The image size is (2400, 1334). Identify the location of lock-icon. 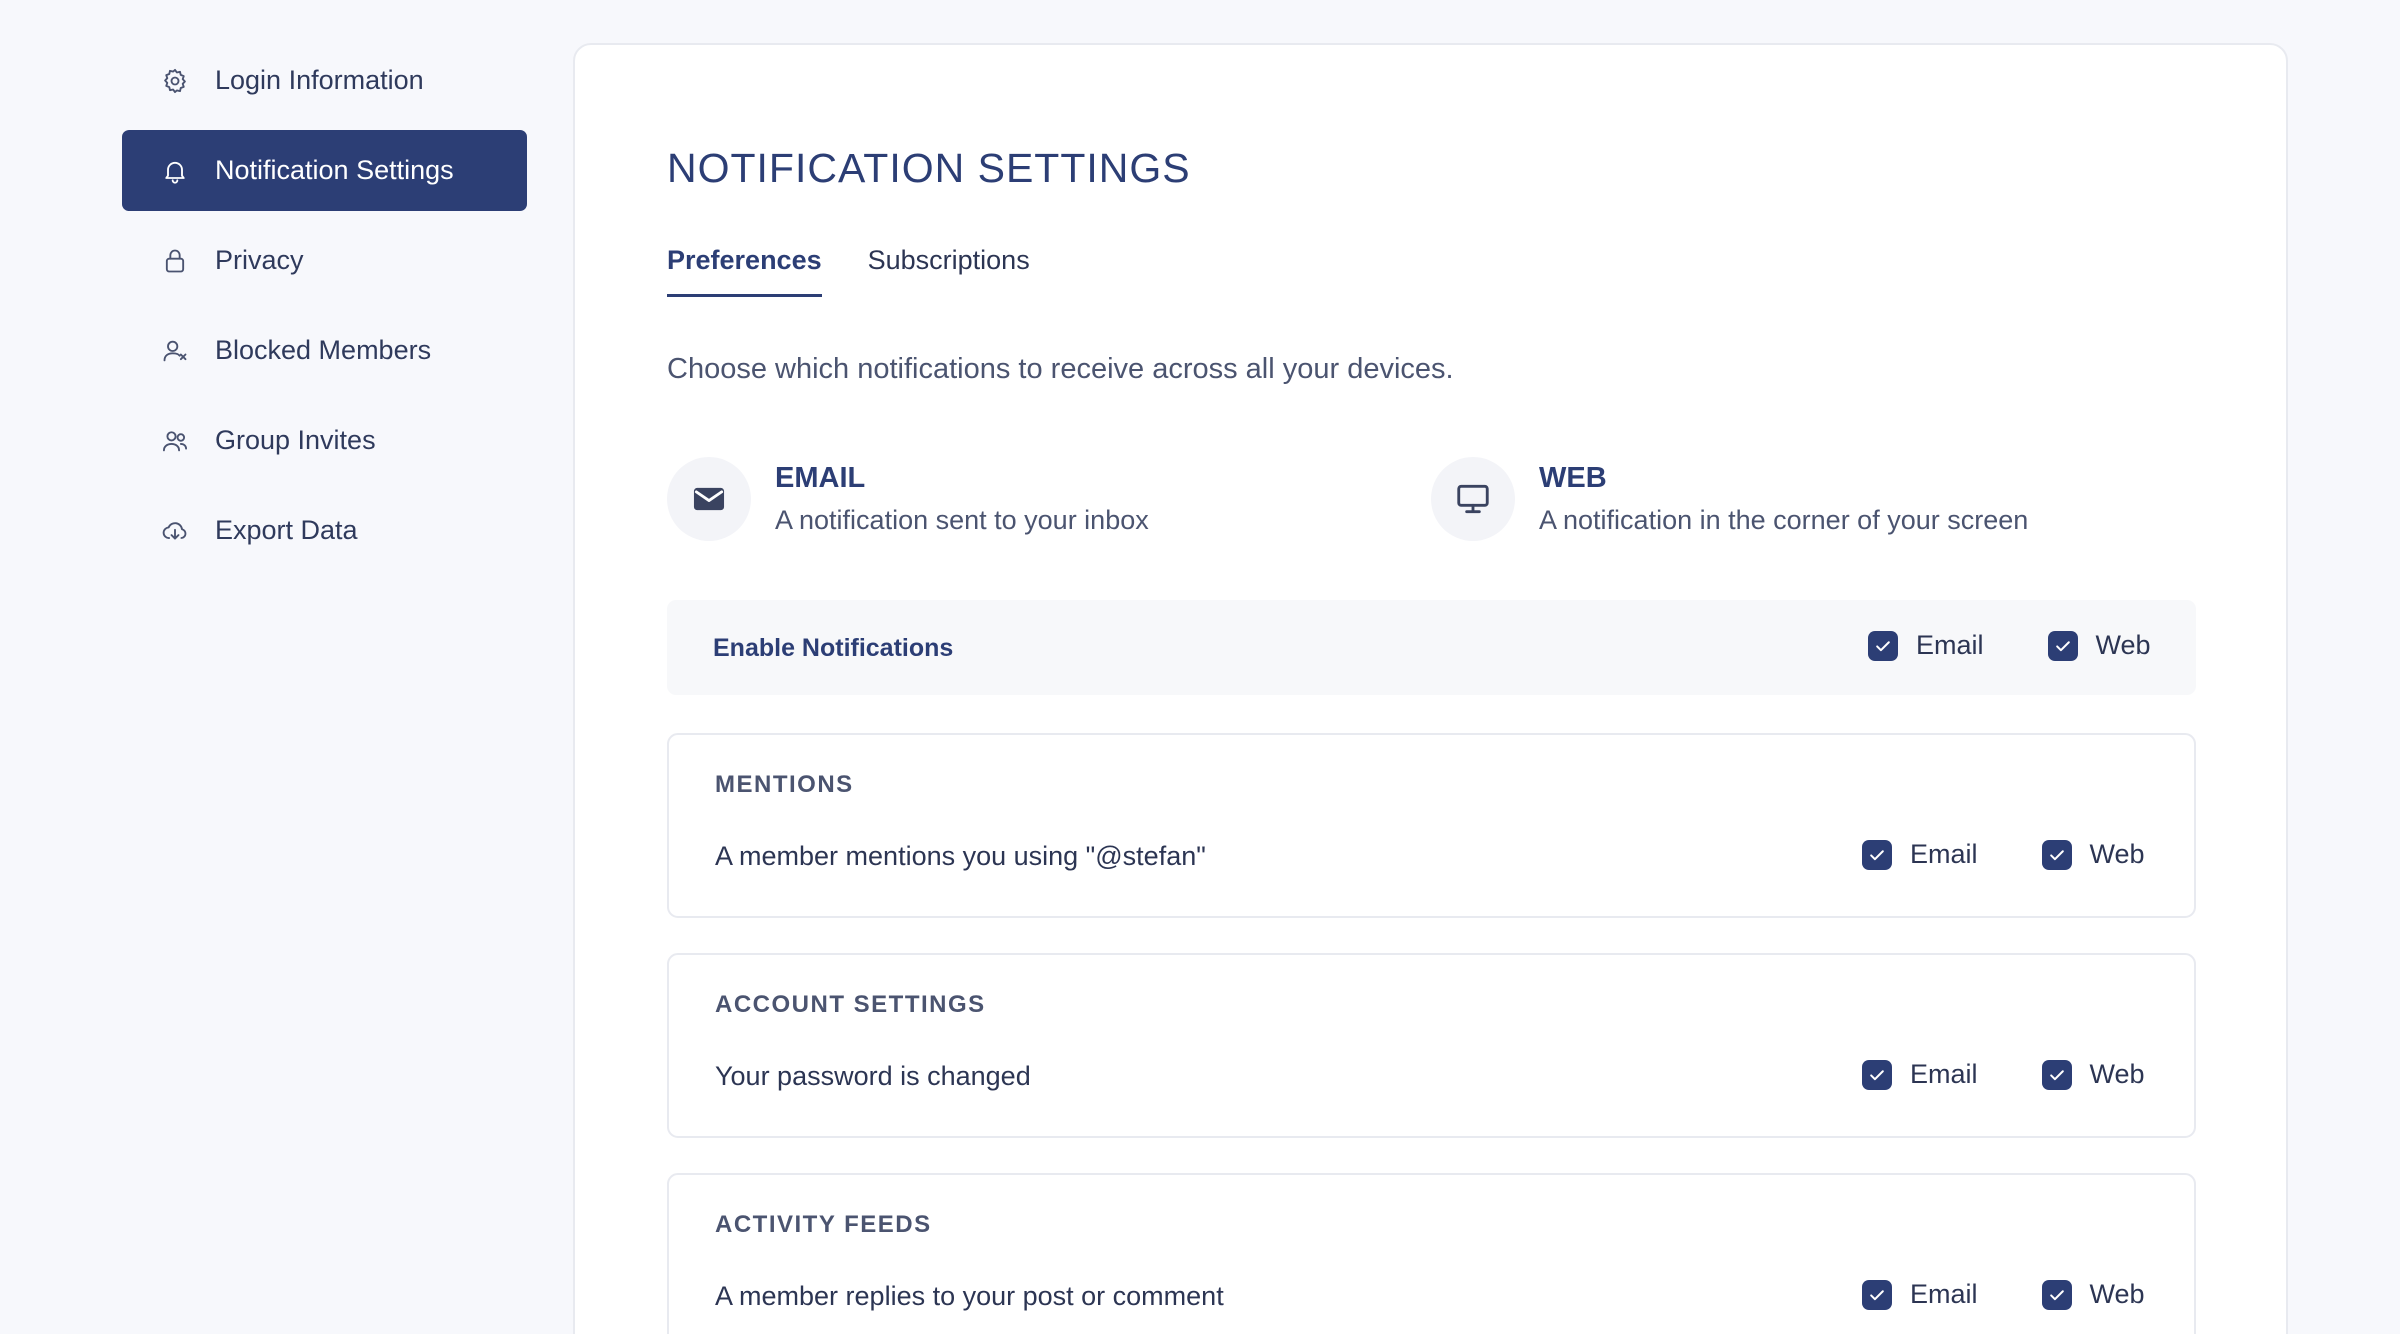
(175, 261).